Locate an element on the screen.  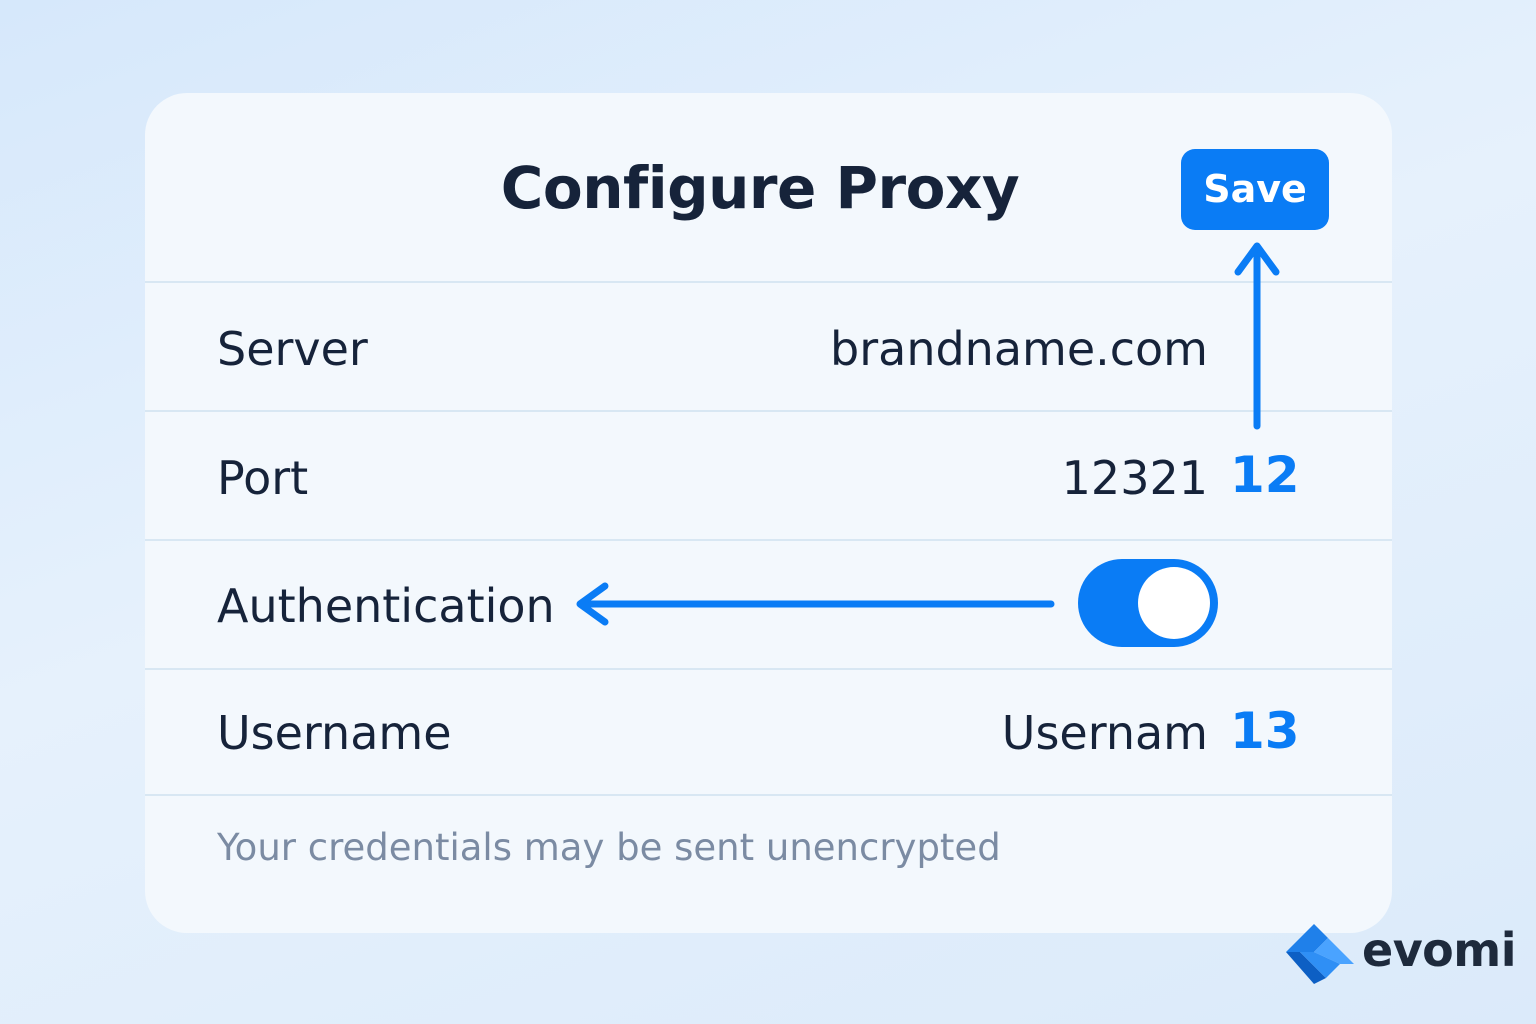
evomi-logo-text: evomi is located at coordinates (1439, 950).